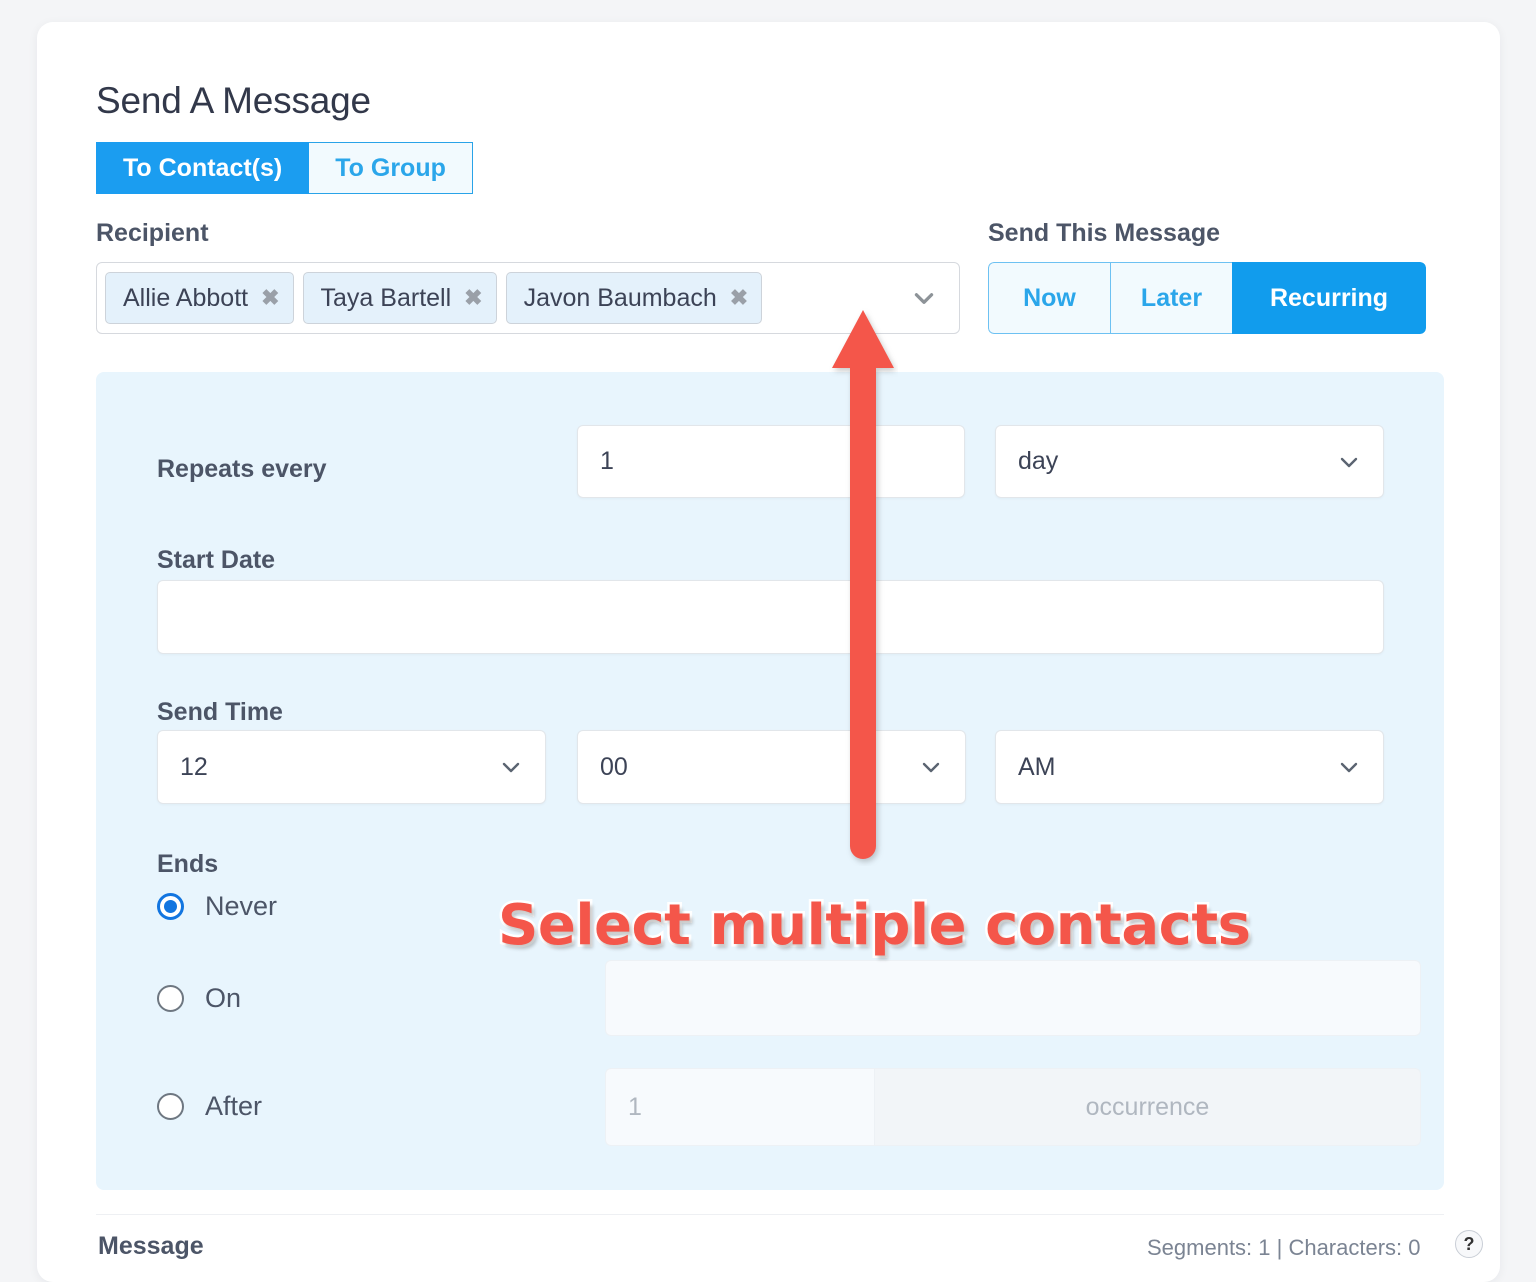  I want to click on start-date-label: Start Date, so click(216, 560).